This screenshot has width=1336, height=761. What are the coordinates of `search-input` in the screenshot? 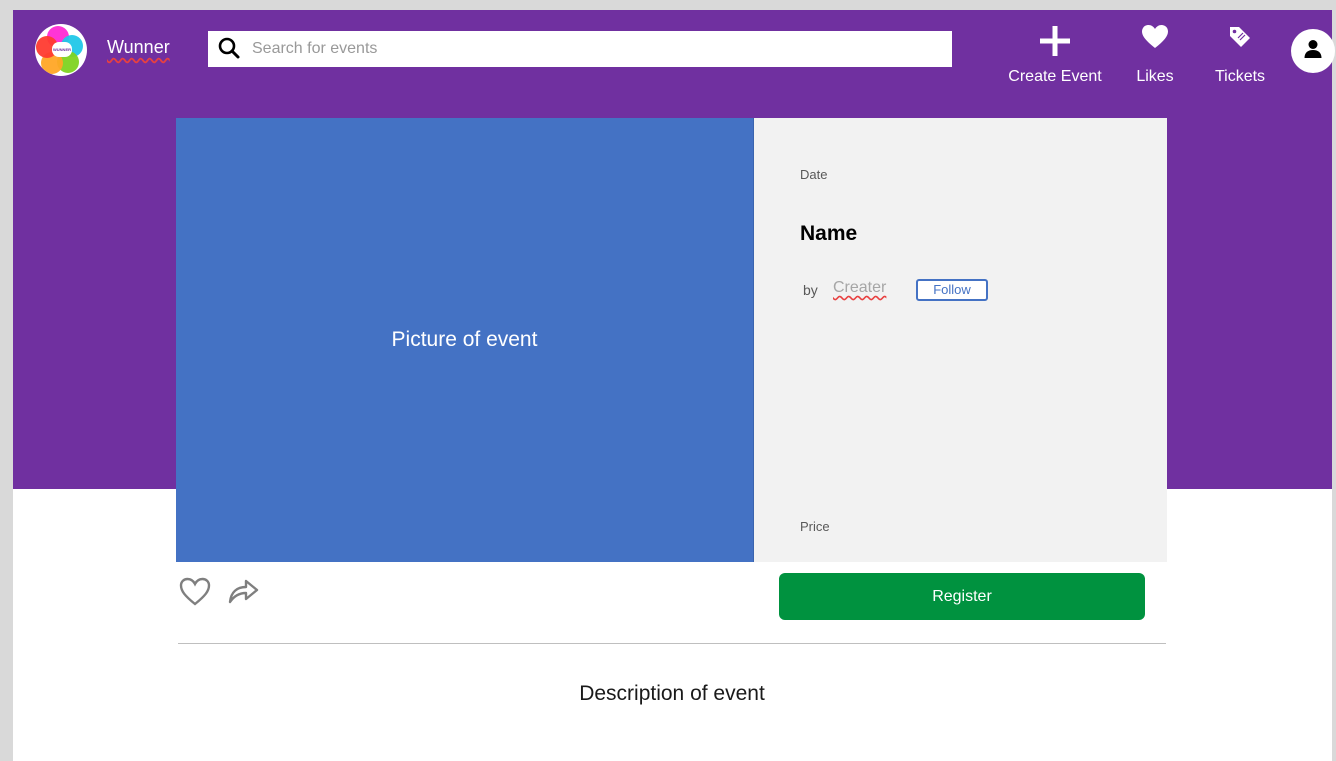 It's located at (602, 49).